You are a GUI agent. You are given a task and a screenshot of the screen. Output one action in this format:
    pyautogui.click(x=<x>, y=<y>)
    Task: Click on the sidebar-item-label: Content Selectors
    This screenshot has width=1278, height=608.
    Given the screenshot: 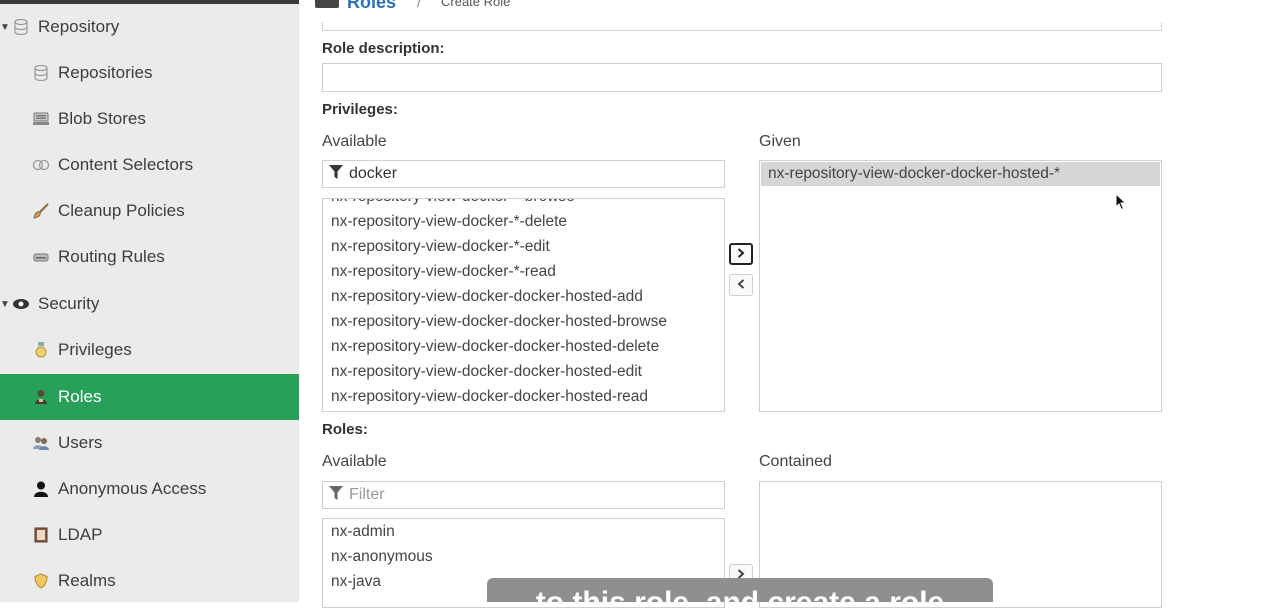 What is the action you would take?
    pyautogui.click(x=126, y=164)
    